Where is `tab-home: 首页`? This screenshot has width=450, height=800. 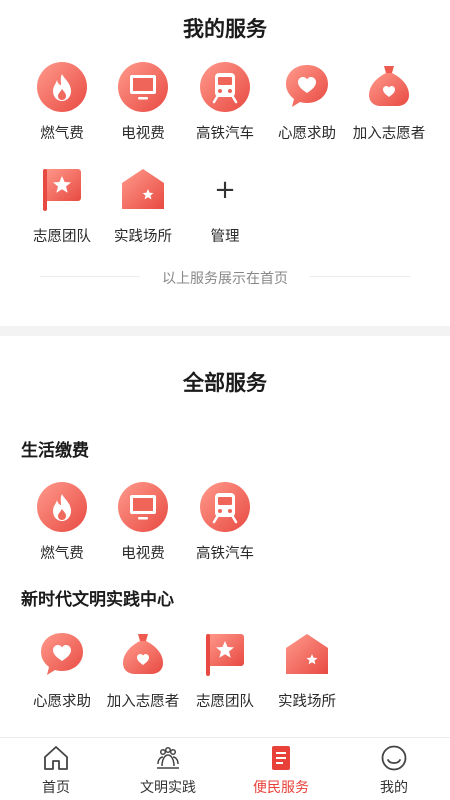
tab-home: 首页 is located at coordinates (56, 769).